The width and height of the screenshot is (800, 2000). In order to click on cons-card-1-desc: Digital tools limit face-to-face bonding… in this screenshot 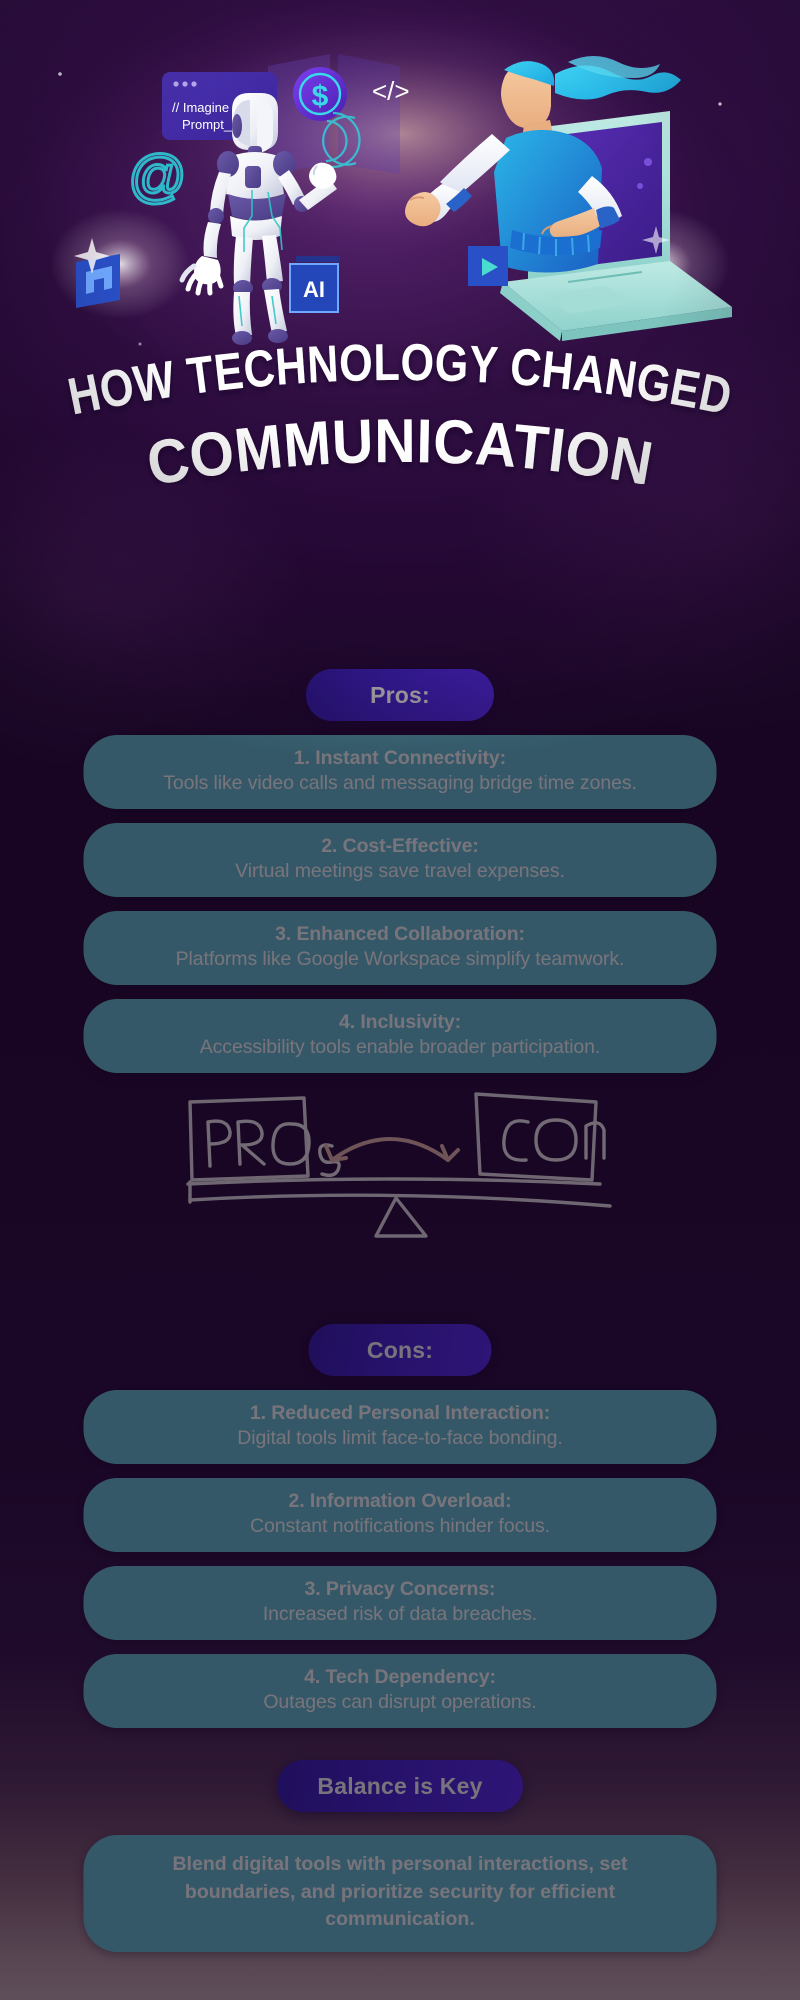, I will do `click(400, 1437)`.